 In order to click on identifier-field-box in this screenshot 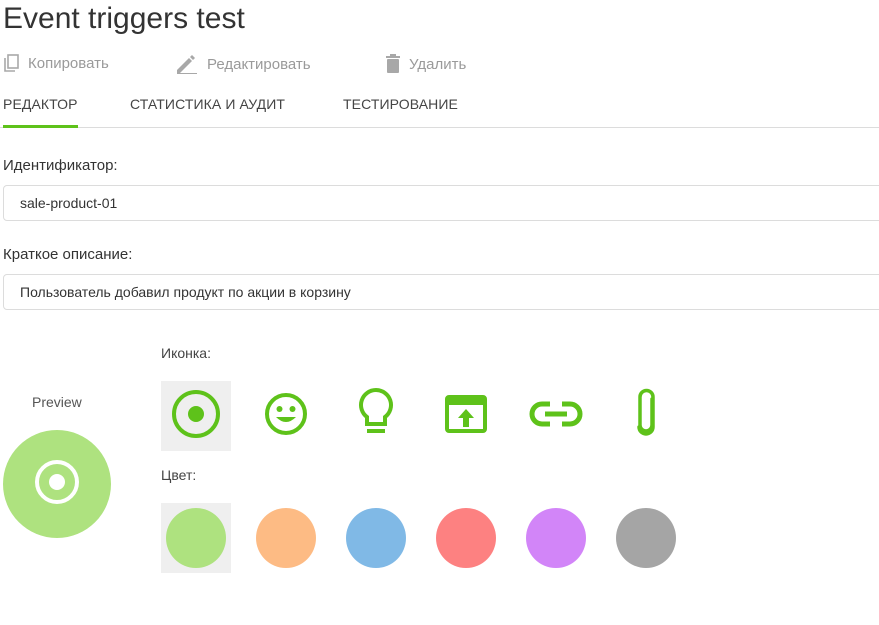, I will do `click(441, 203)`.